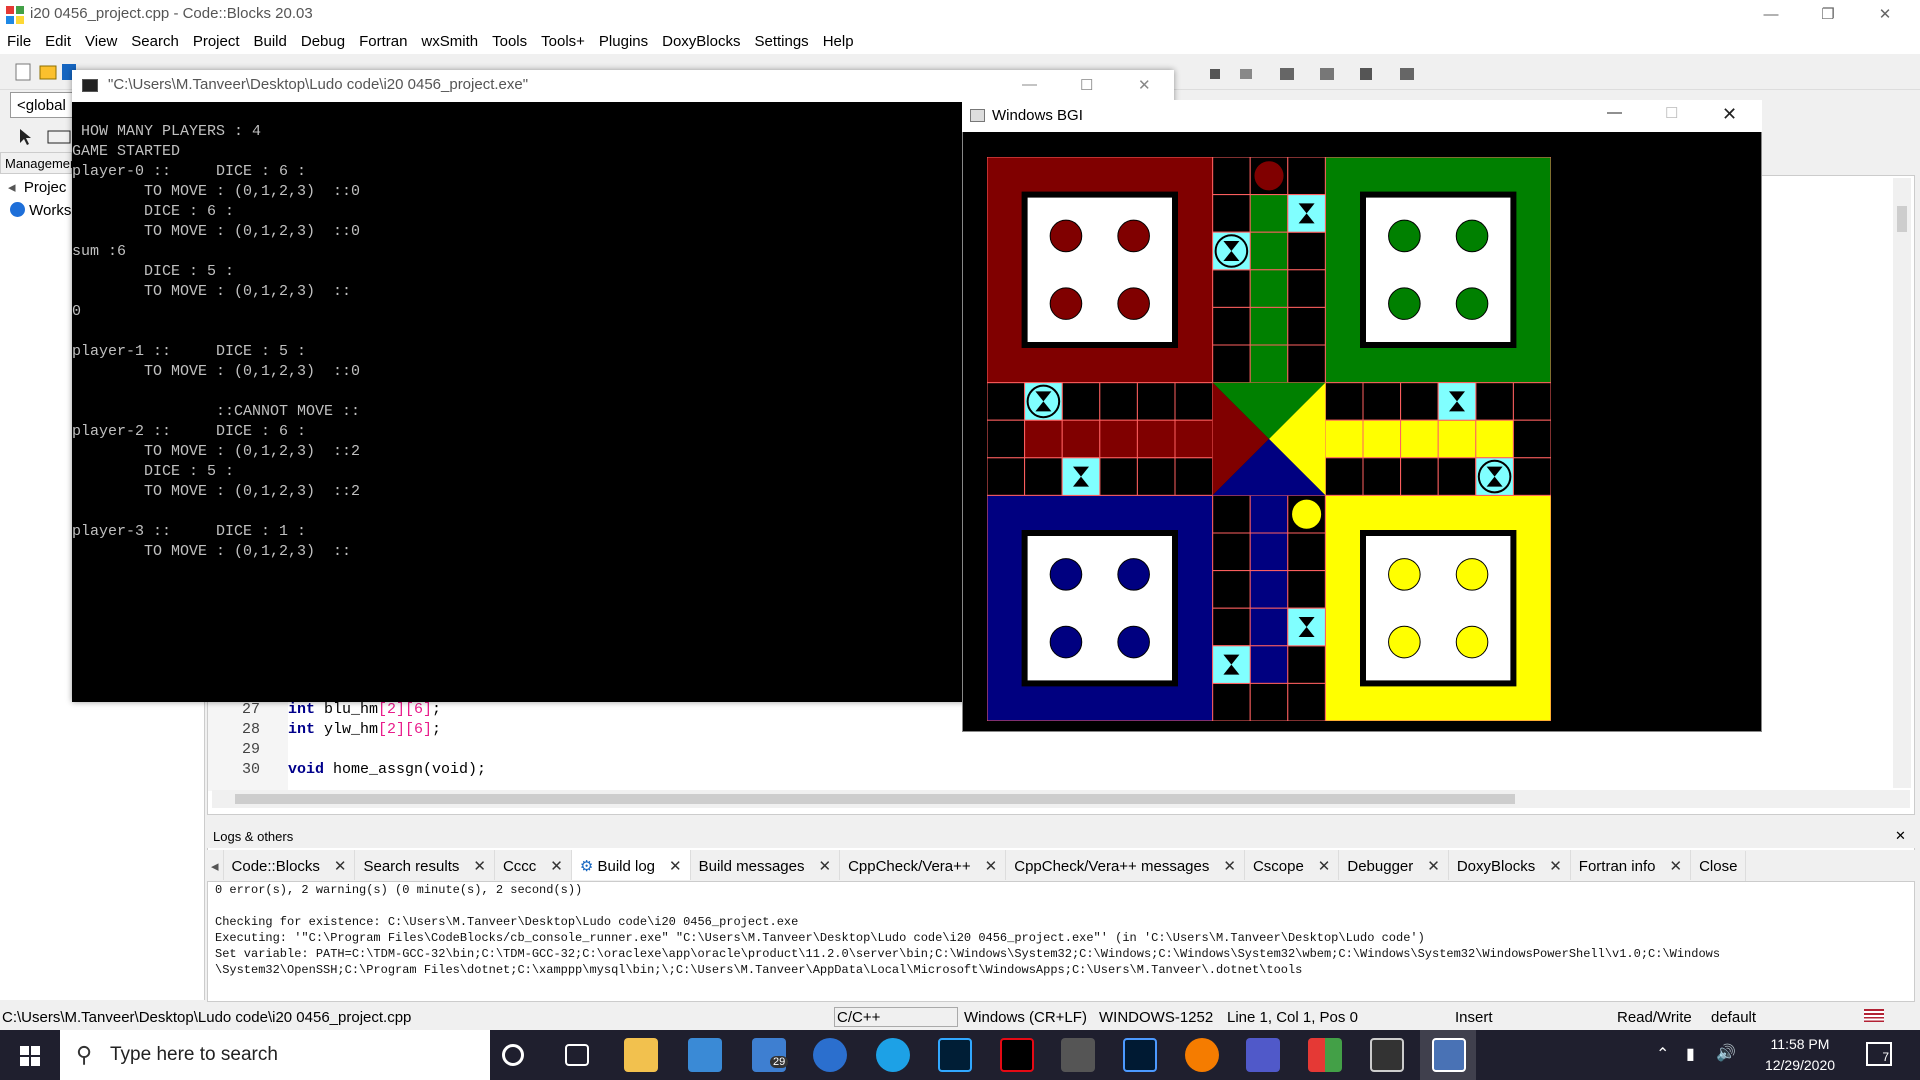  I want to click on menu-plugins: Plugins, so click(623, 40).